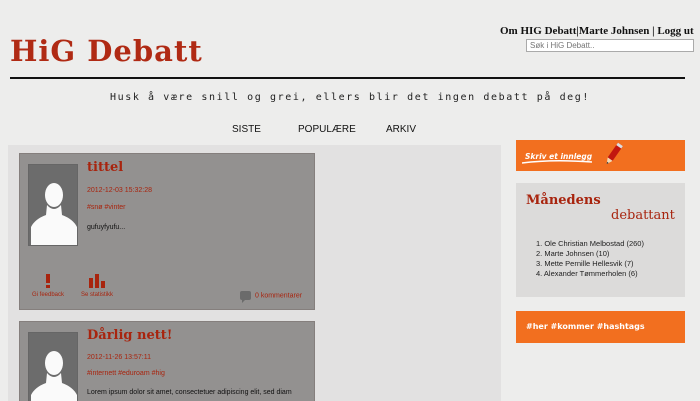 The height and width of the screenshot is (401, 700). I want to click on search-input, so click(610, 45).